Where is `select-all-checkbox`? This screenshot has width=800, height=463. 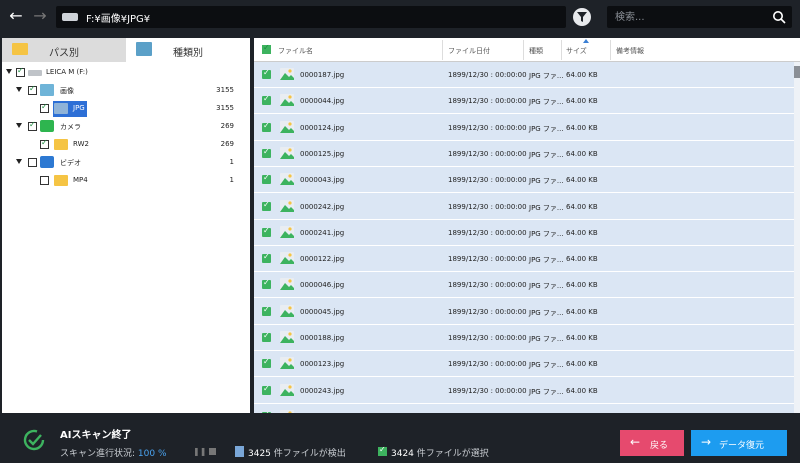
select-all-checkbox is located at coordinates (266, 48).